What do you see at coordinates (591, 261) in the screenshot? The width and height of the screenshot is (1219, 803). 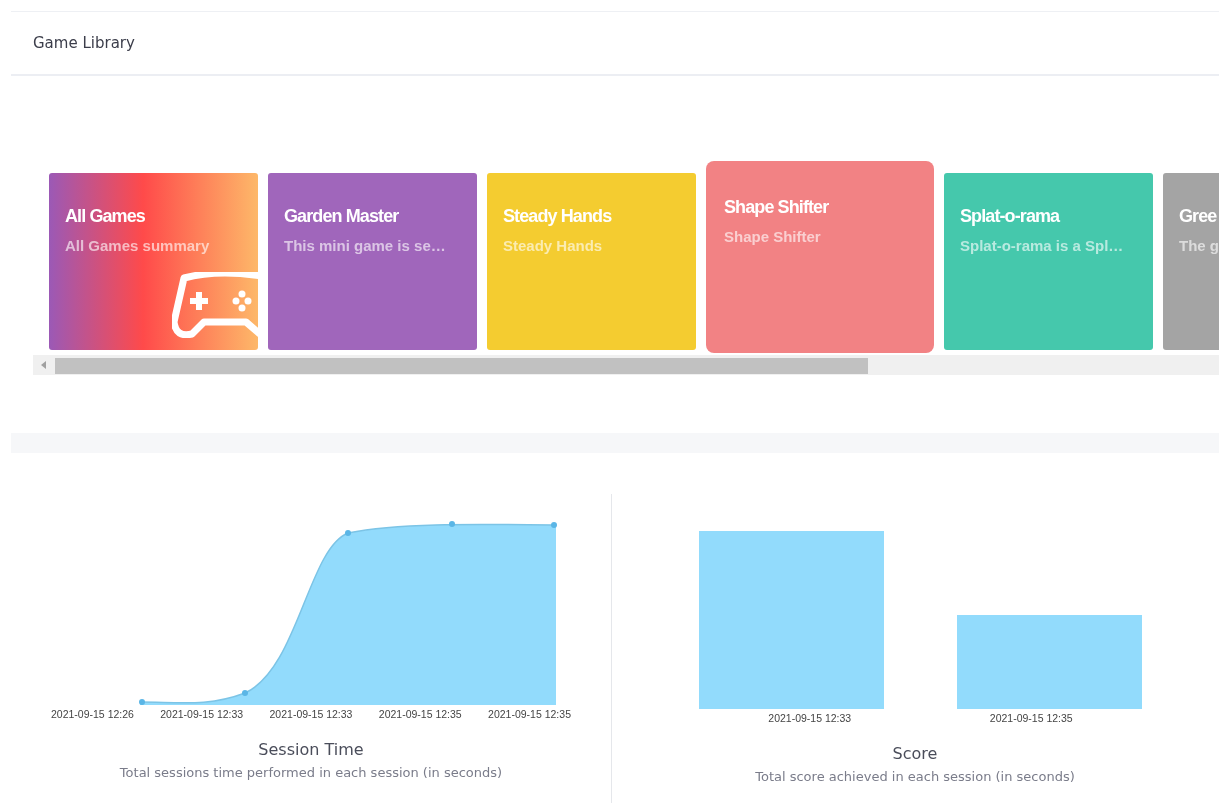 I see `game-card: Steady Hands Steady Hands` at bounding box center [591, 261].